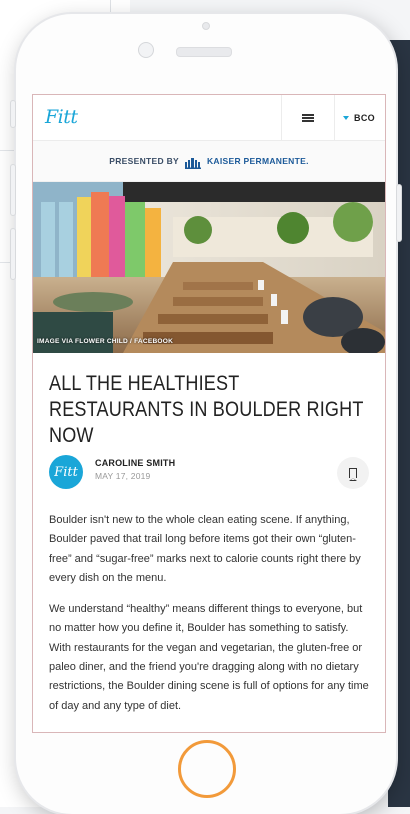 Image resolution: width=410 pixels, height=814 pixels. What do you see at coordinates (257, 161) in the screenshot?
I see `sponsor-name: KAISER PERMANENTE.` at bounding box center [257, 161].